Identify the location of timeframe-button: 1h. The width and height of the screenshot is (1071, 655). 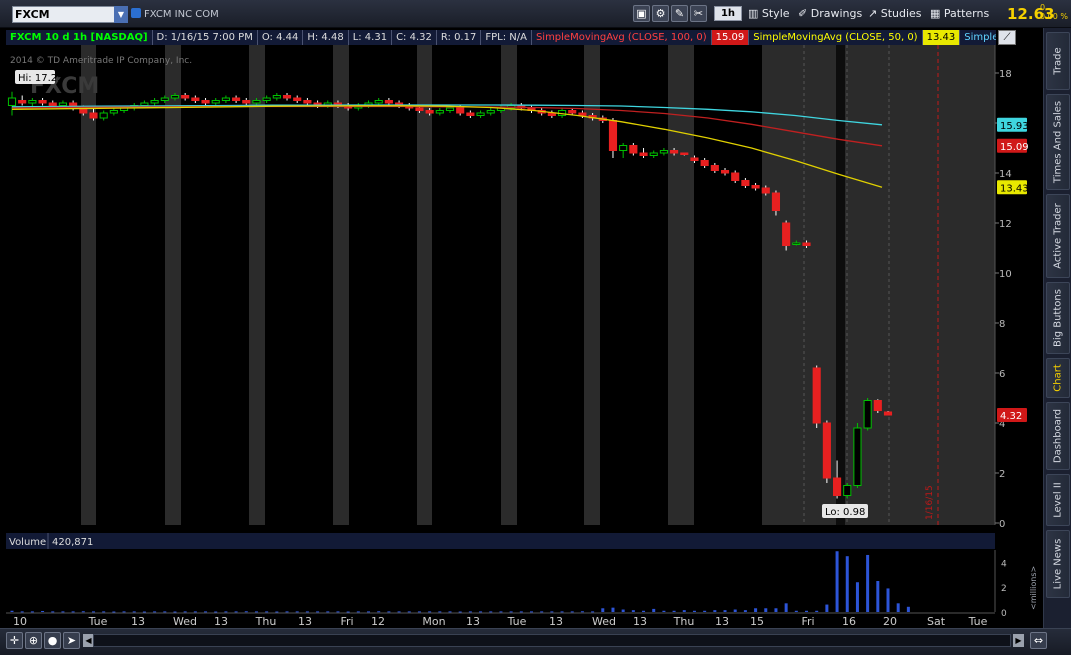
(728, 13).